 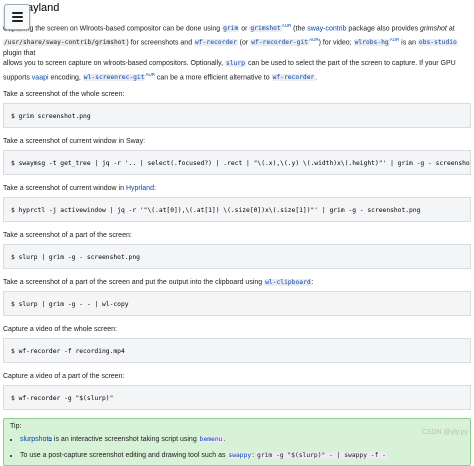 What do you see at coordinates (371, 43) in the screenshot?
I see `wlrobs-hg-link: wlrobs-hg` at bounding box center [371, 43].